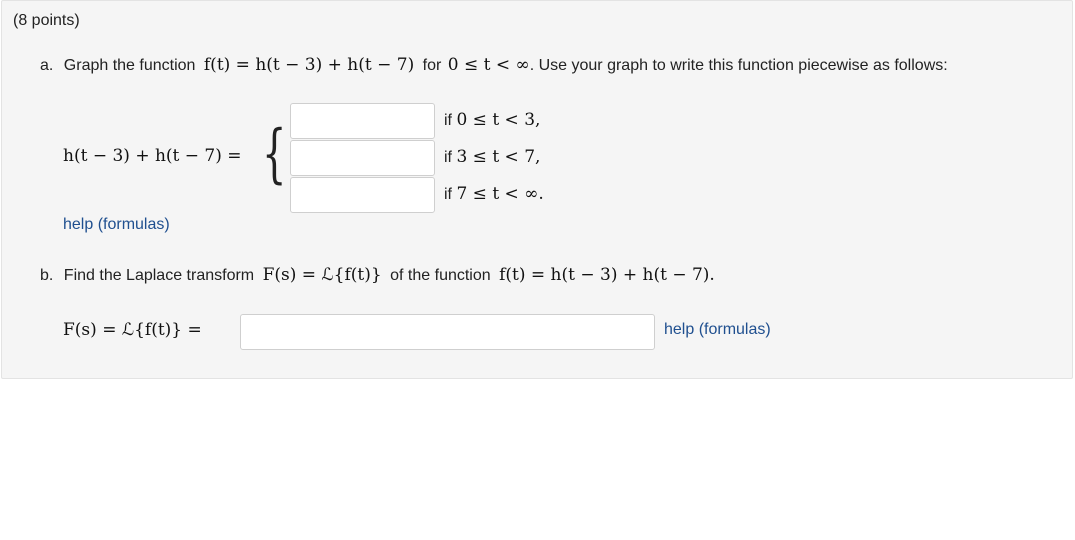  I want to click on part-a-function-expr: f(t) = h(t − 3) + h(t − 7), so click(309, 65).